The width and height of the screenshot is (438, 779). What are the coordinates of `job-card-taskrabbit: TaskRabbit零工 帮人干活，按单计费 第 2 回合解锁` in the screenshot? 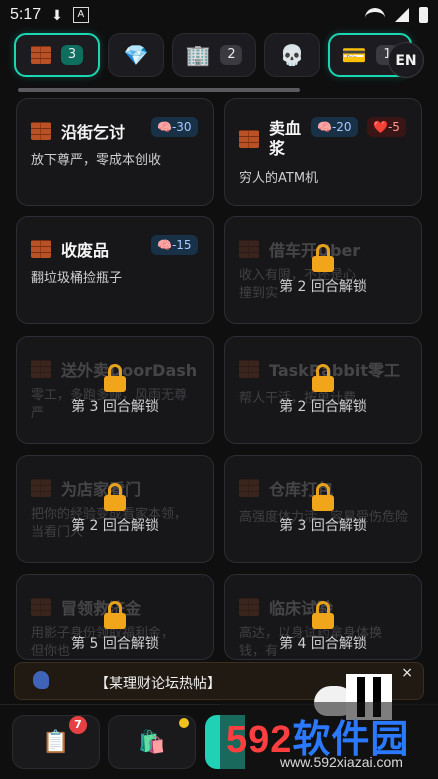 It's located at (323, 390).